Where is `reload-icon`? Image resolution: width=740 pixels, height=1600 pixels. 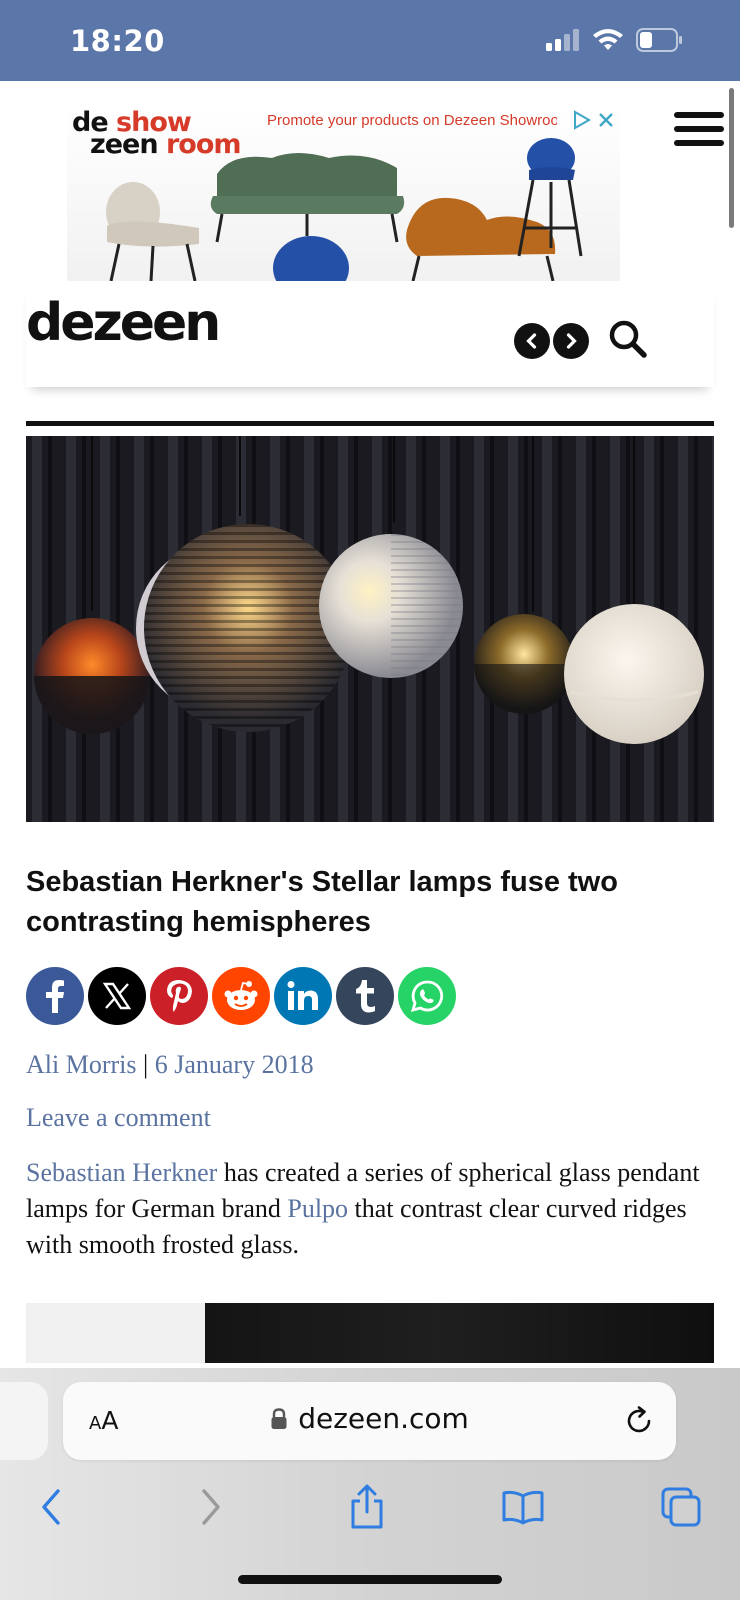
reload-icon is located at coordinates (639, 1419).